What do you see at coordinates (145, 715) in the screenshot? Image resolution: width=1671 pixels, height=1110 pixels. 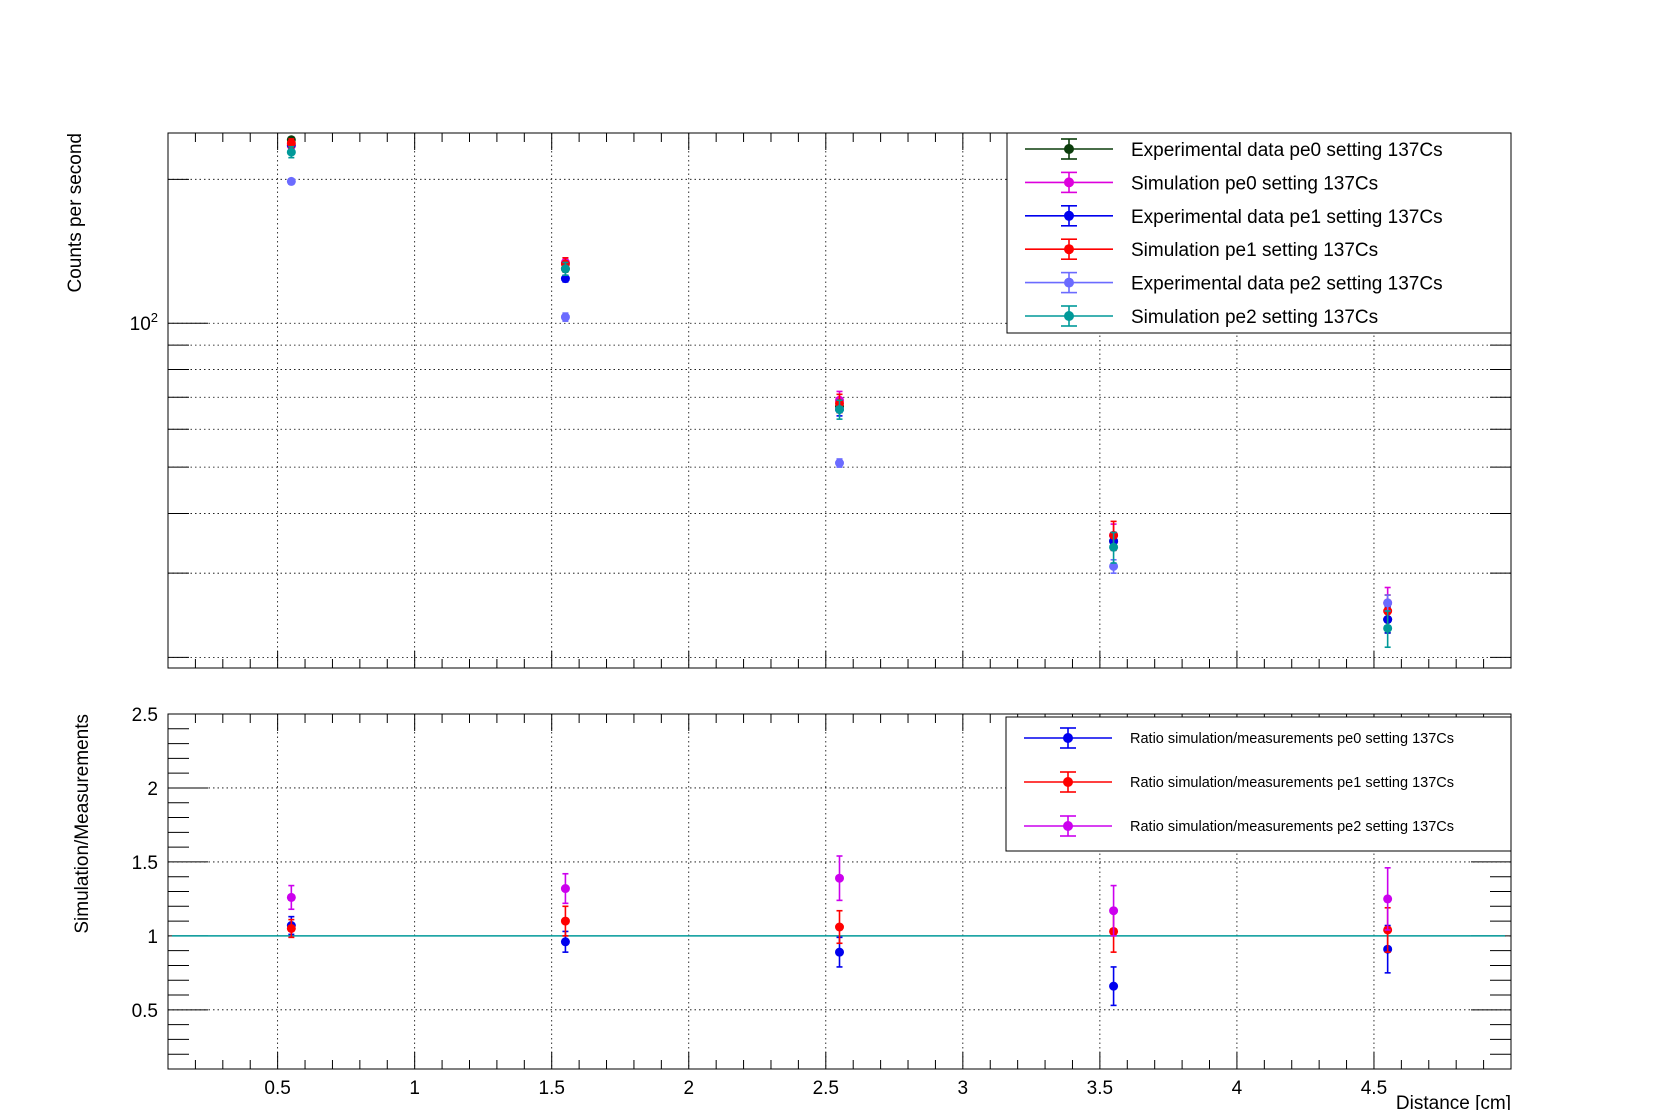 I see `bottom-ytick-label: 2.5` at bounding box center [145, 715].